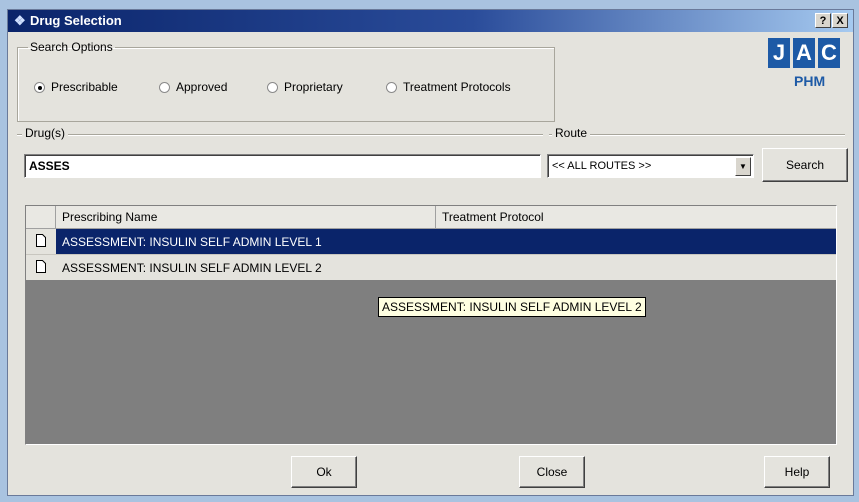 Image resolution: width=859 pixels, height=502 pixels. Describe the element at coordinates (431, 267) in the screenshot. I see `table-row: ASSESSMENT: INSULIN SELF ADMIN LEVEL 2` at that location.